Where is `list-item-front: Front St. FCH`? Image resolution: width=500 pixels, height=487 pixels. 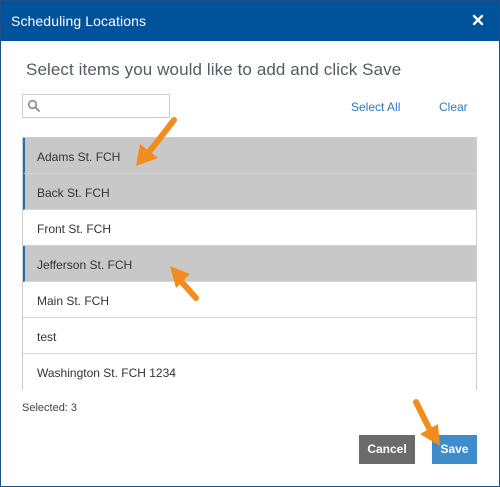 list-item-front: Front St. FCH is located at coordinates (249, 228).